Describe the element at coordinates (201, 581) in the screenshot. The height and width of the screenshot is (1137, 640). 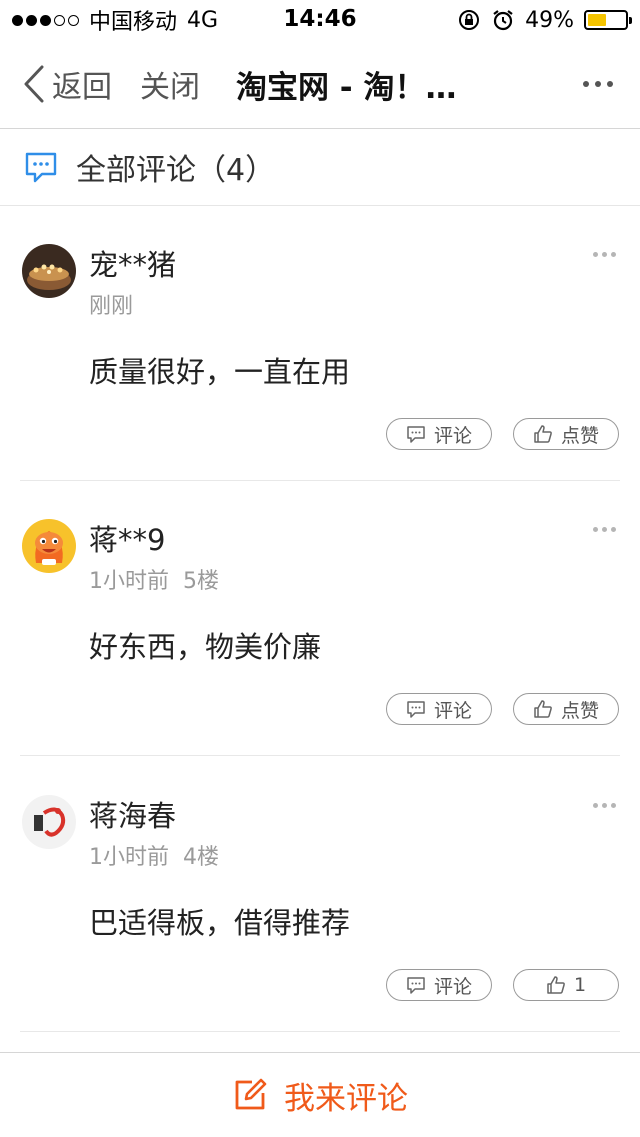
I see `comment-floor: 5楼` at that location.